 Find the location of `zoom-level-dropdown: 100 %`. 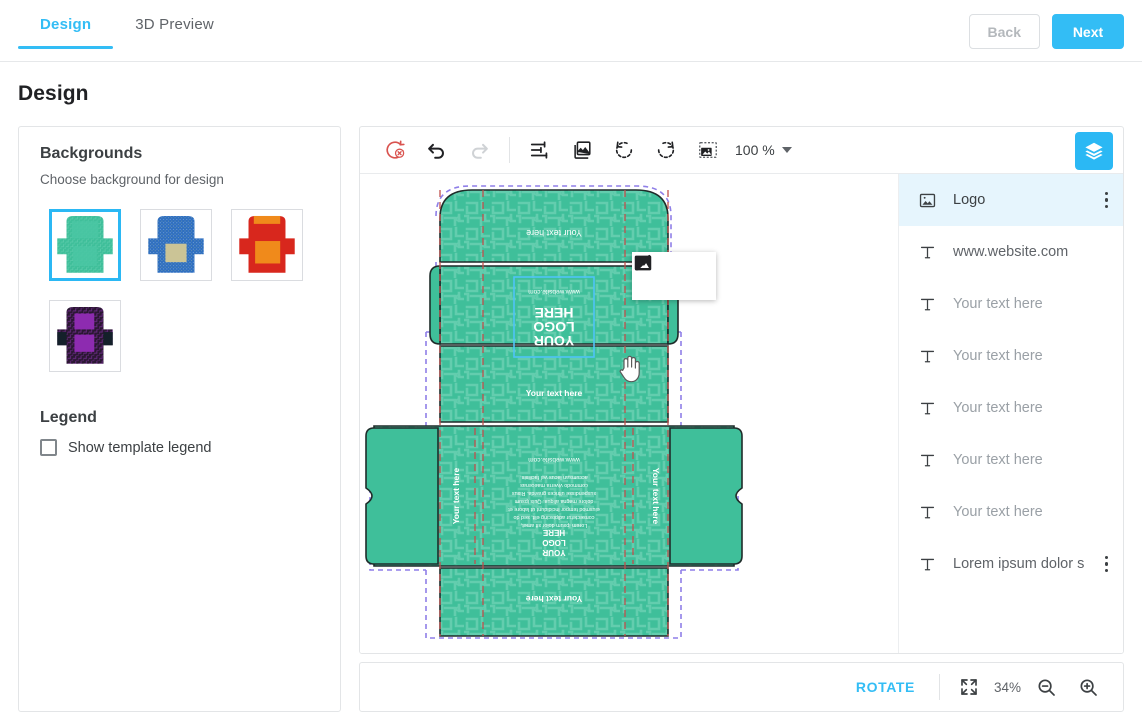

zoom-level-dropdown: 100 % is located at coordinates (763, 150).